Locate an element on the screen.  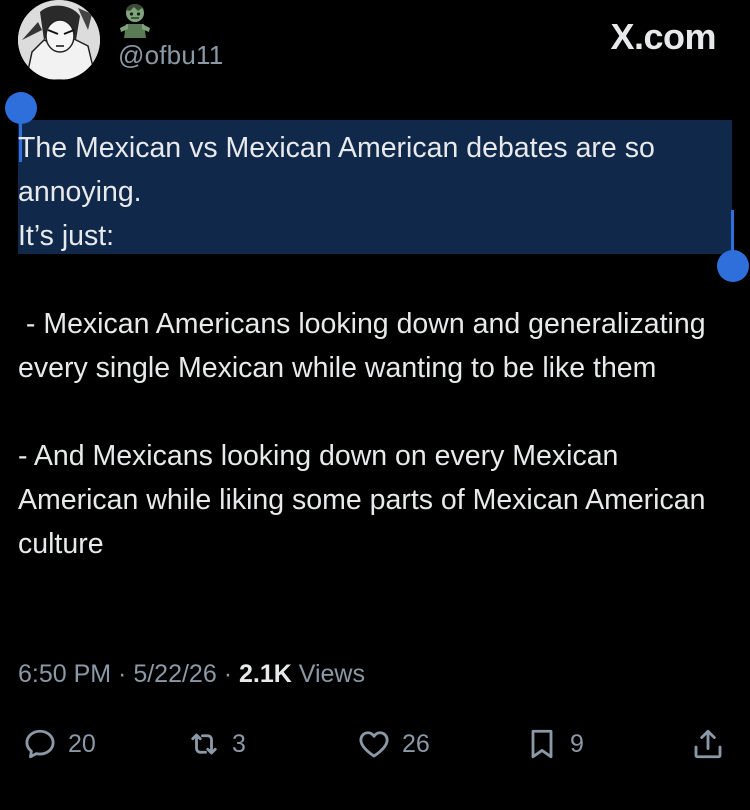
heart-icon is located at coordinates (374, 744).